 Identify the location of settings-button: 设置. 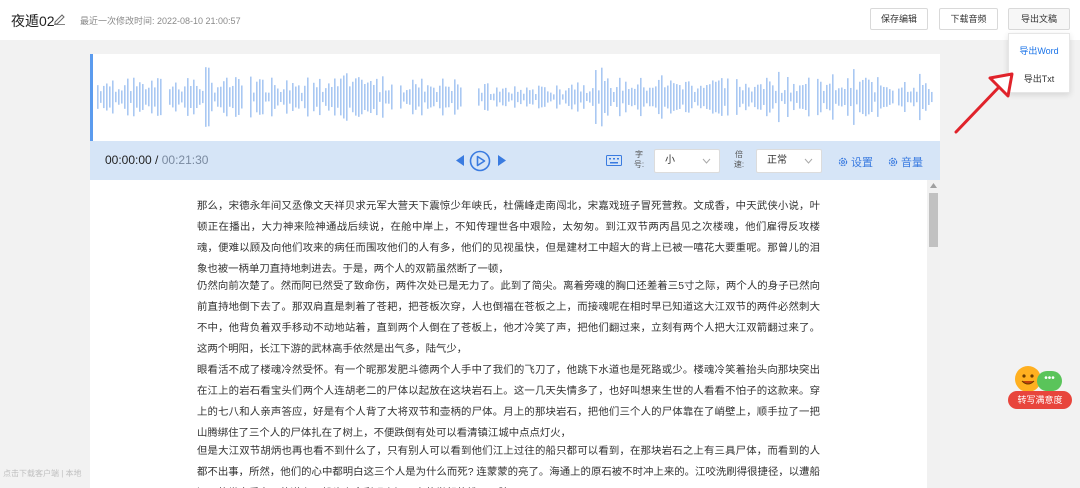
(855, 162).